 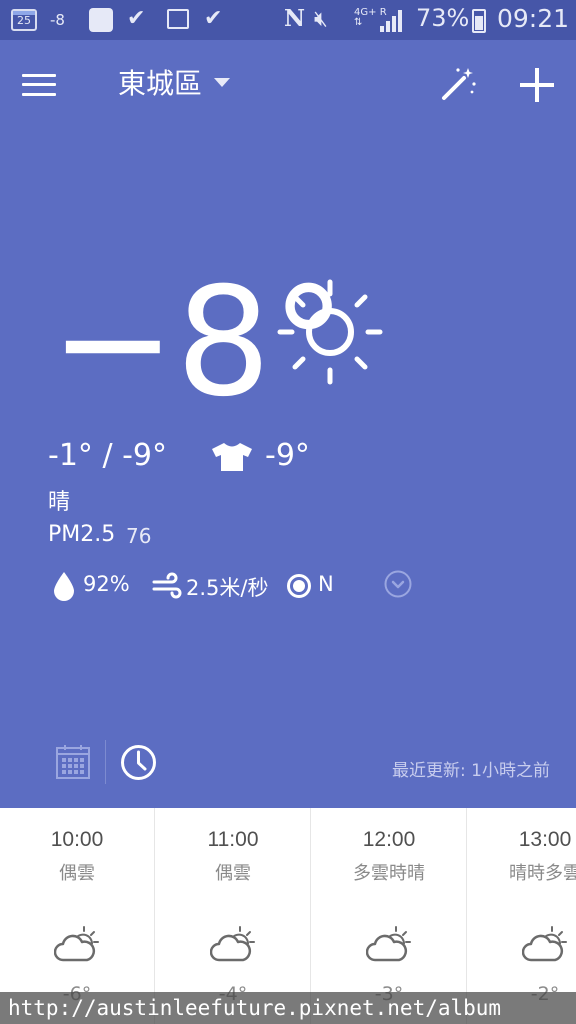 What do you see at coordinates (393, 21) in the screenshot?
I see `signal-strength-icon` at bounding box center [393, 21].